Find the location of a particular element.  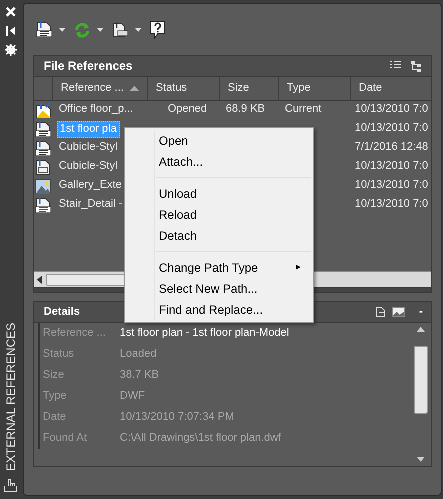

property-value: Loaded is located at coordinates (138, 354).